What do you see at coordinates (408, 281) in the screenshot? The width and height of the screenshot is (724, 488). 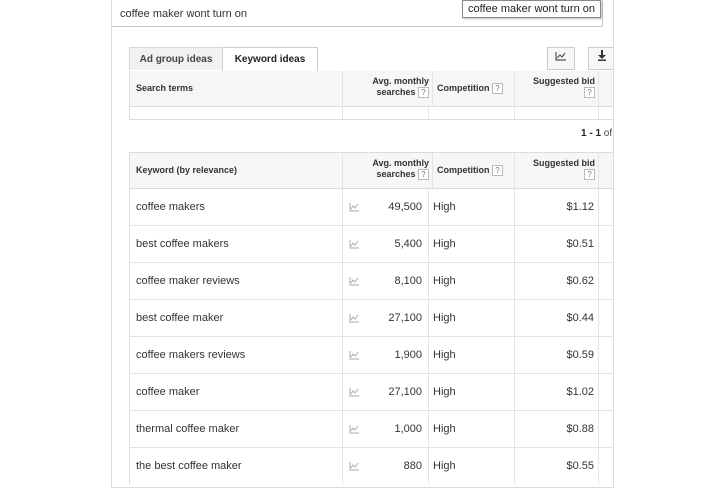 I see `searches-cell: 8,100` at bounding box center [408, 281].